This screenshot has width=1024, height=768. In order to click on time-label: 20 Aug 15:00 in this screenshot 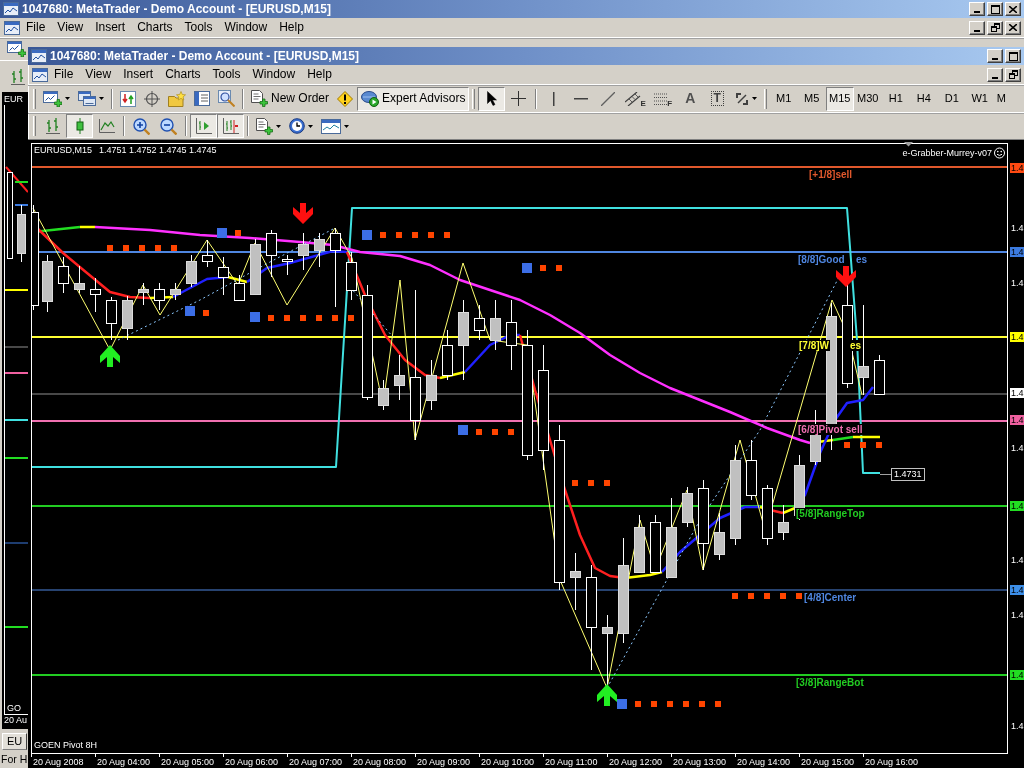, I will do `click(828, 762)`.